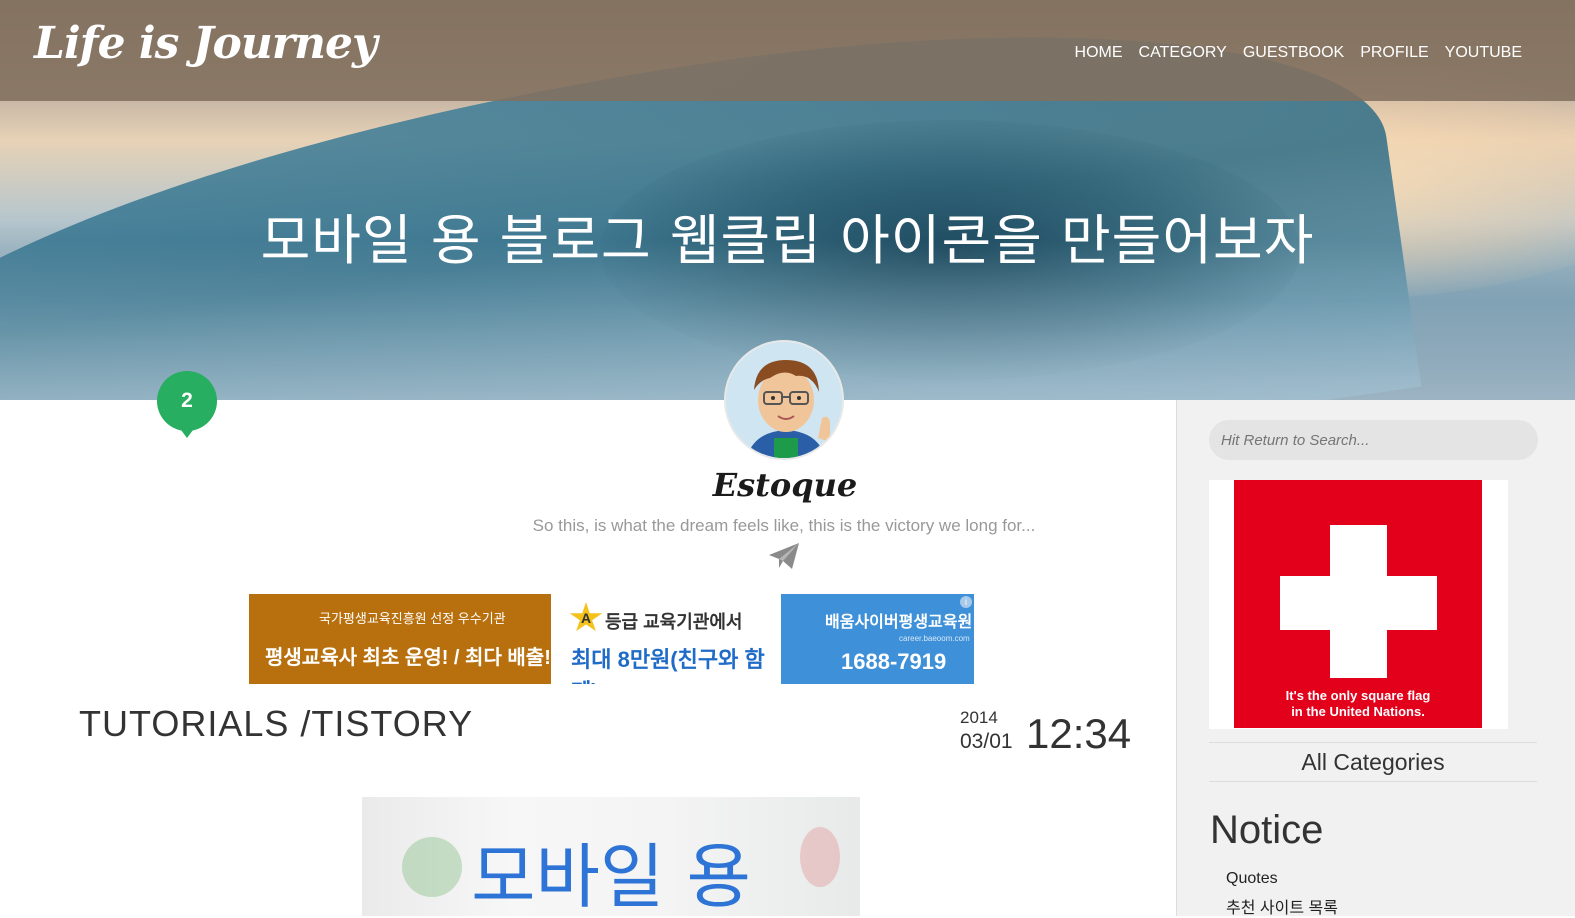  Describe the element at coordinates (1282, 906) in the screenshot. I see `notice-item-recommended-sites: 추천 사이트 목록` at that location.